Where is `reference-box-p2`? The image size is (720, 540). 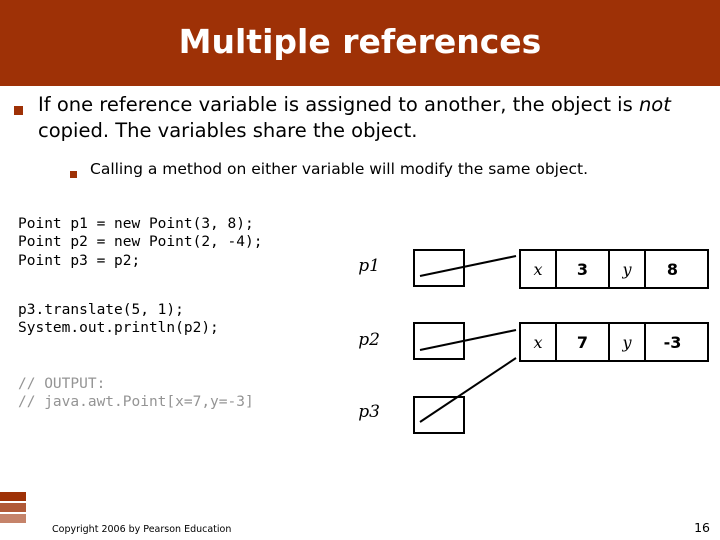 reference-box-p2 is located at coordinates (439, 341).